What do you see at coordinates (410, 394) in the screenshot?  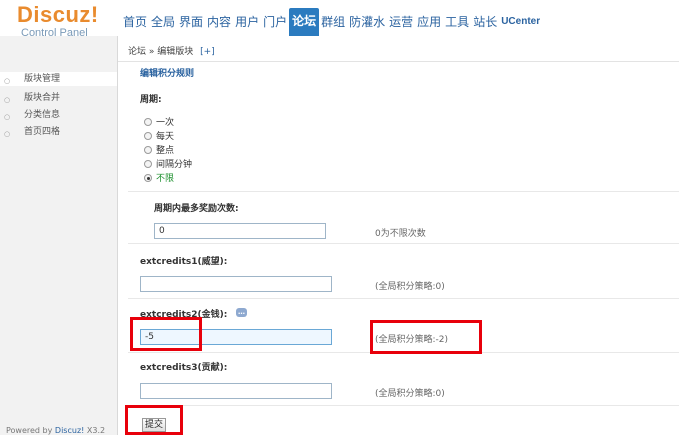 I see `extcredits3-hint: (全局积分策略:0)` at bounding box center [410, 394].